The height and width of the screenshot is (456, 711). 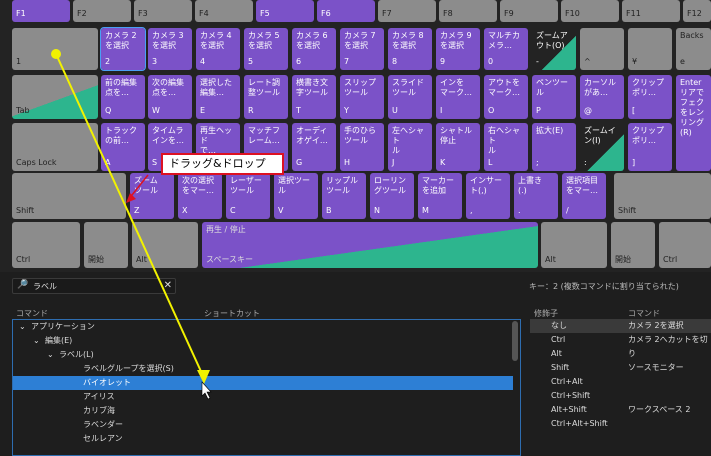 What do you see at coordinates (266, 97) in the screenshot?
I see `key-row2-4: レート調 整ツール R` at bounding box center [266, 97].